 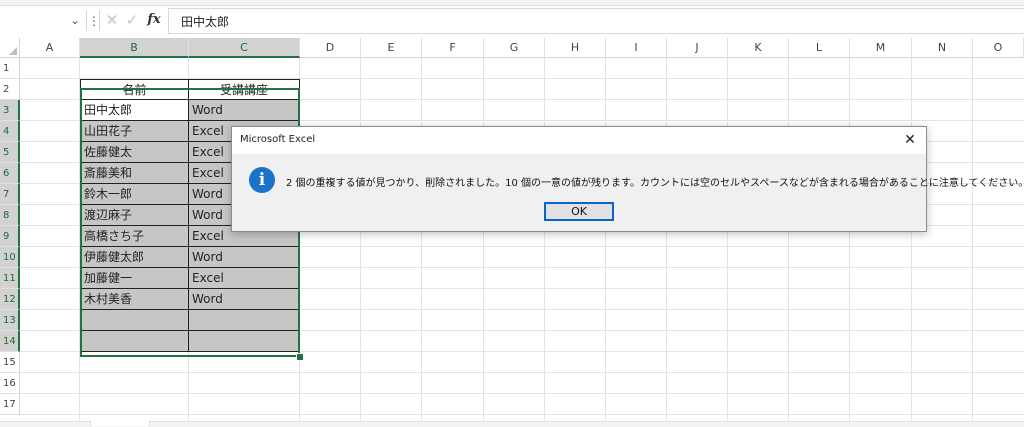 What do you see at coordinates (453, 48) in the screenshot?
I see `column-header-f: F` at bounding box center [453, 48].